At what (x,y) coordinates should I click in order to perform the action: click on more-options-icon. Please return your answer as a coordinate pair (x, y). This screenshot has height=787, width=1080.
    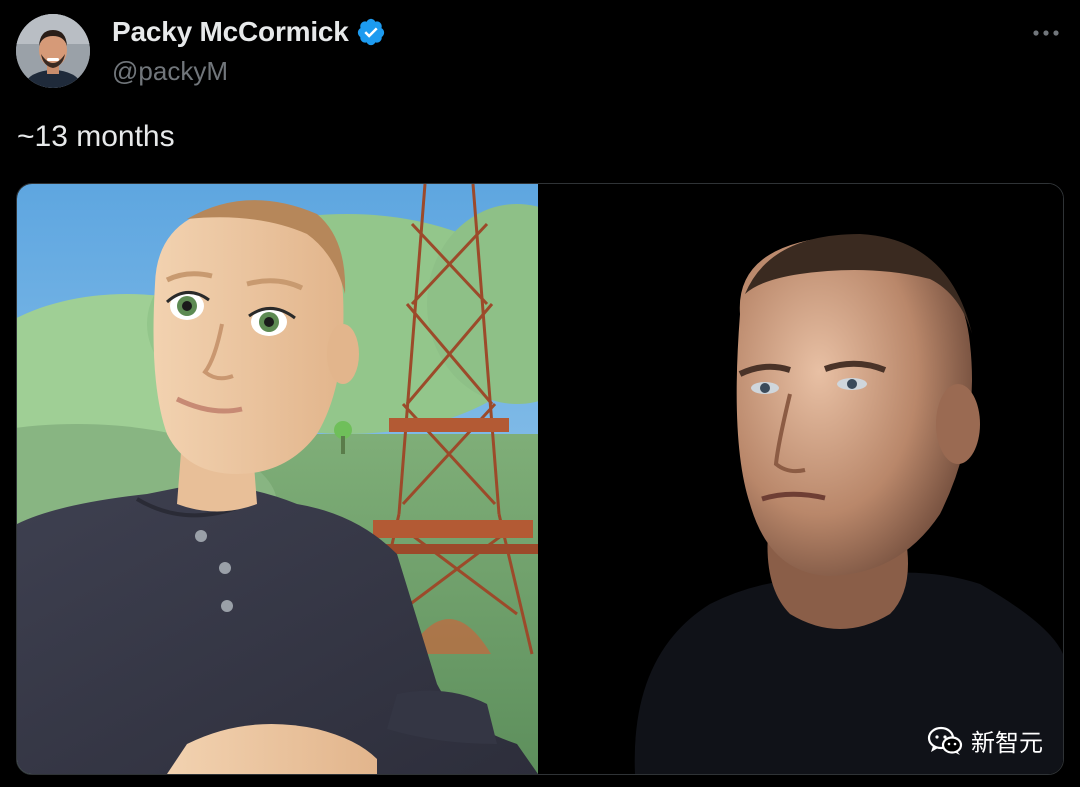
    Looking at the image, I should click on (1046, 33).